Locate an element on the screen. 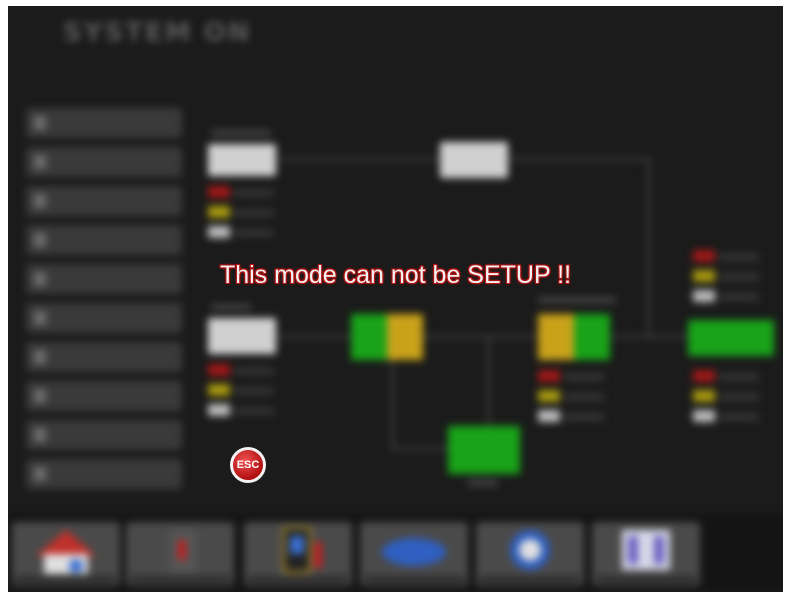  home-button is located at coordinates (66, 554).